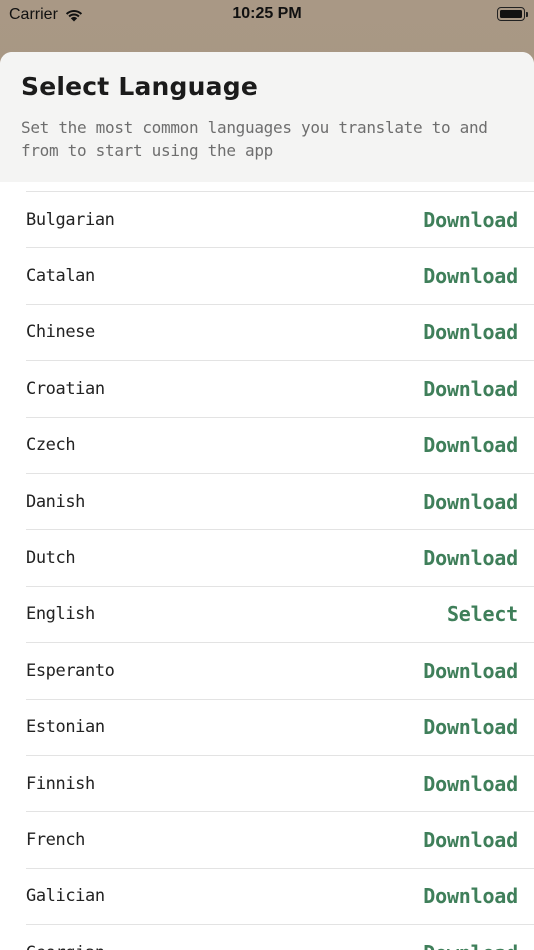 The width and height of the screenshot is (534, 950). I want to click on language-name: Galician, so click(65, 896).